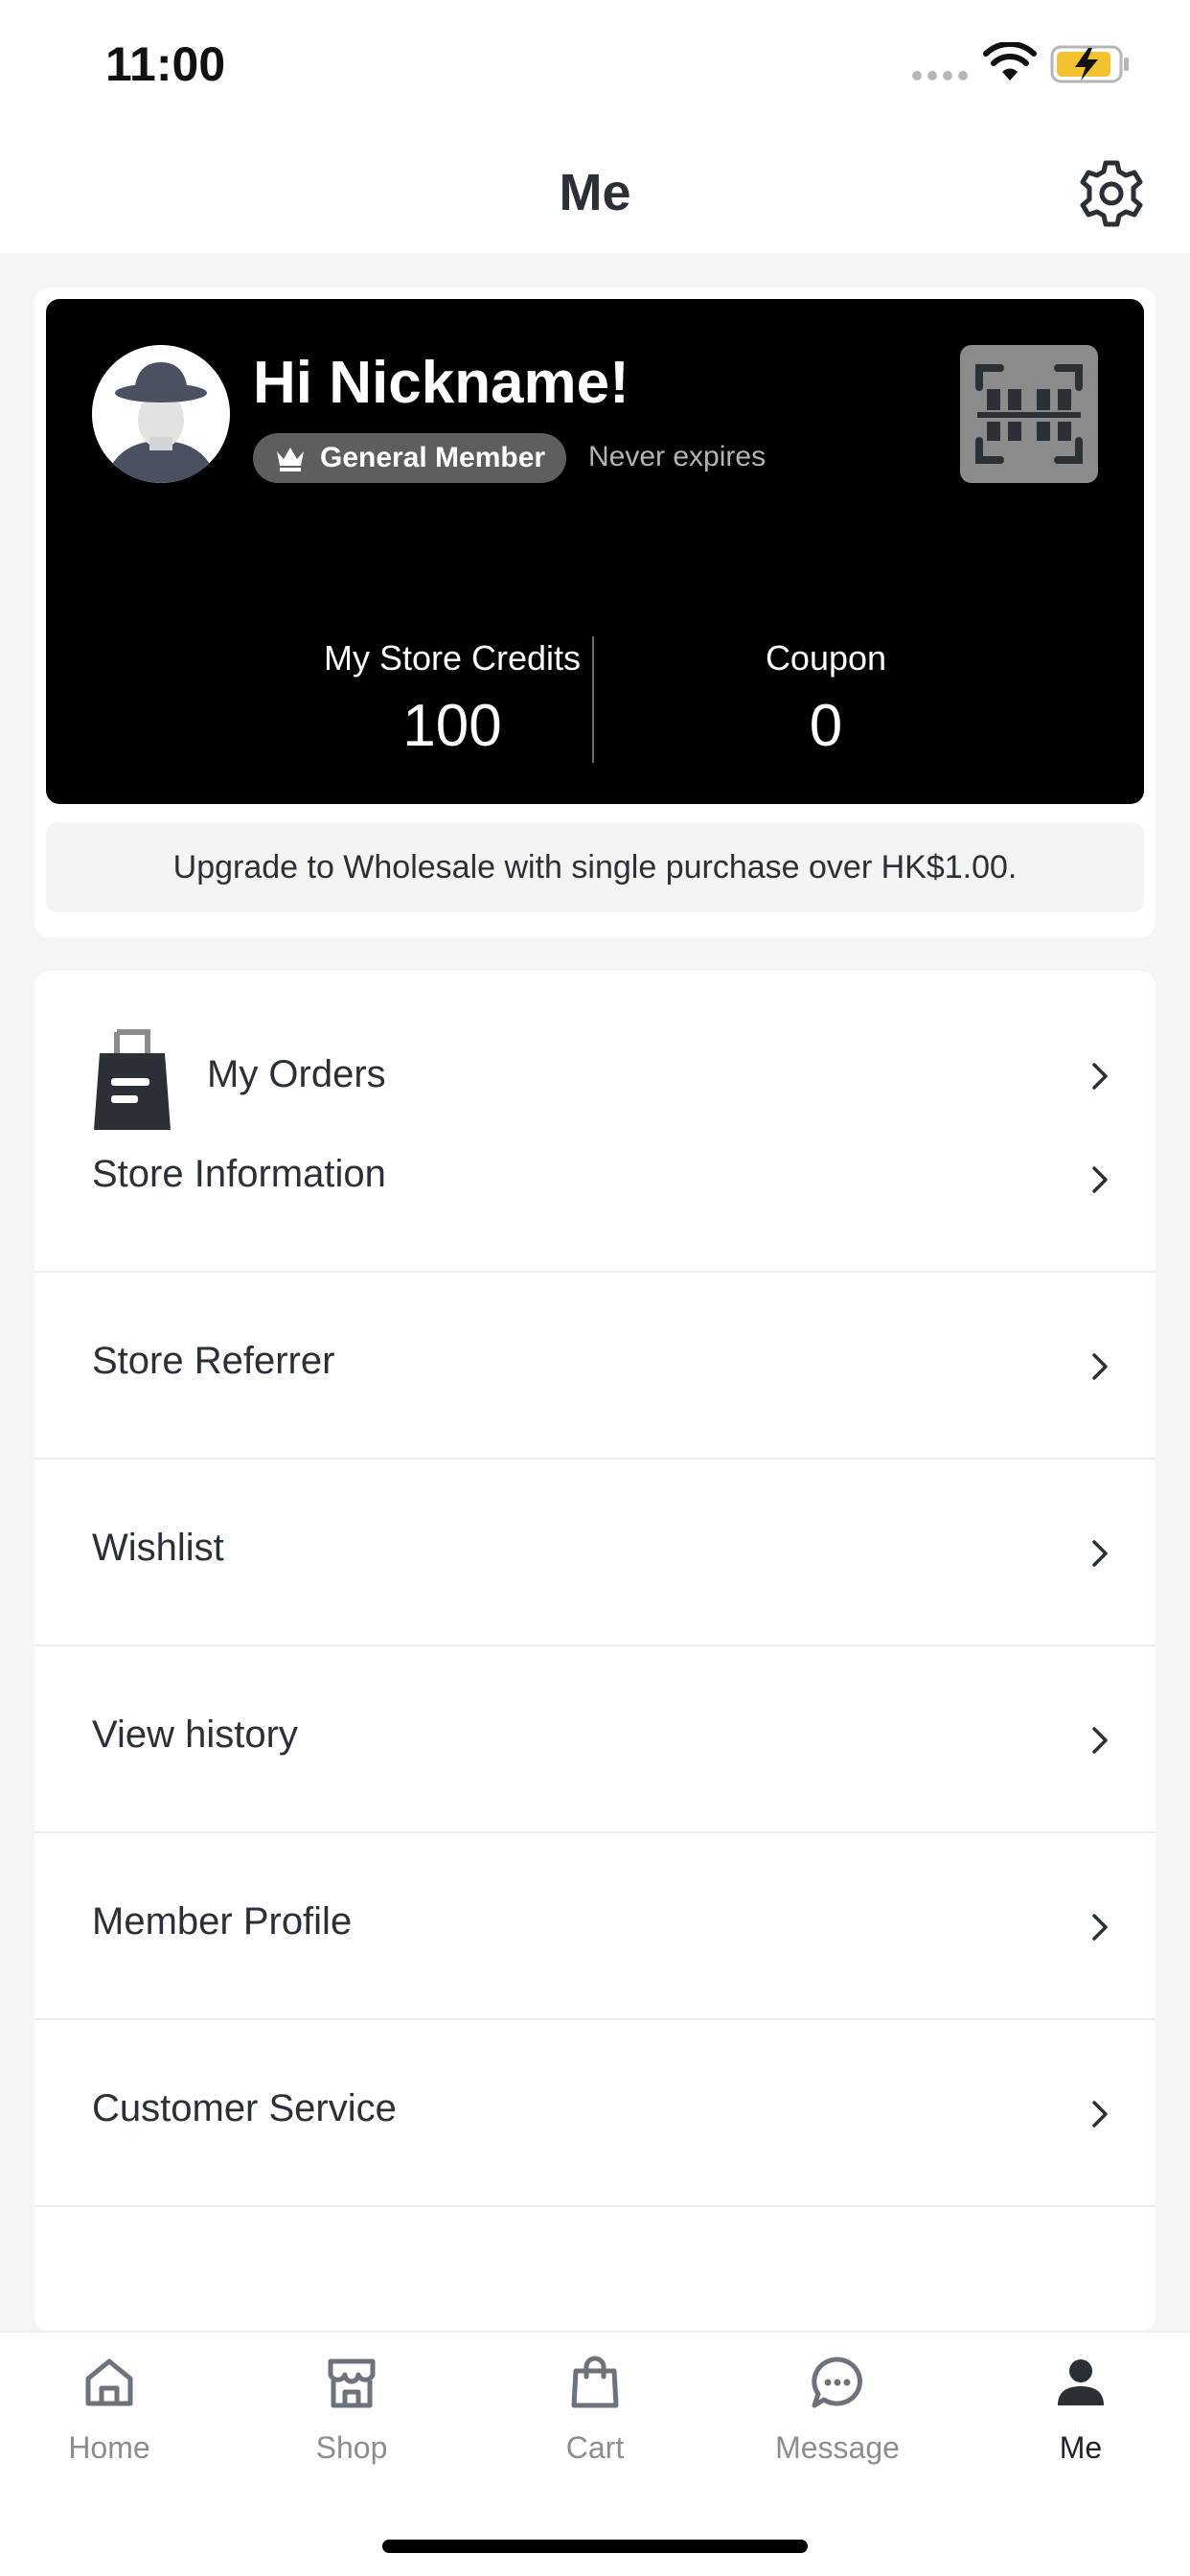 The image size is (1190, 2576). I want to click on coupon-stat: Coupon 0, so click(826, 699).